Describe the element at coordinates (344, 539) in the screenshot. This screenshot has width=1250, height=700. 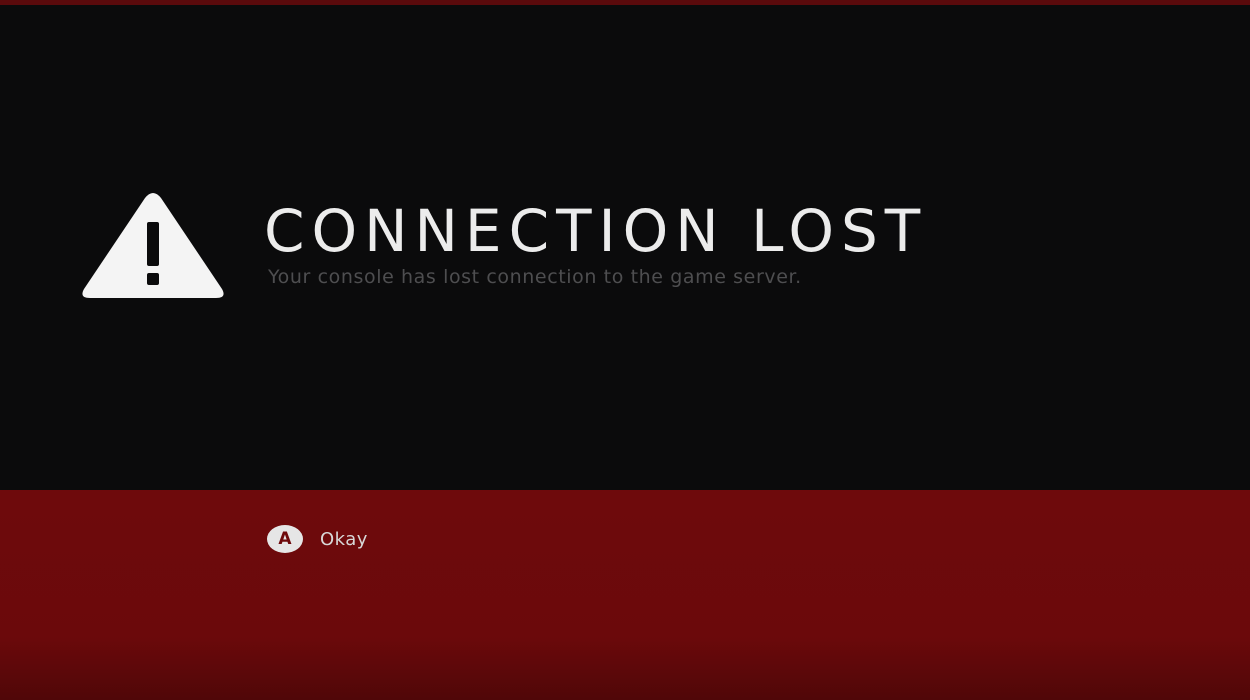
I see `okay-label: Okay` at that location.